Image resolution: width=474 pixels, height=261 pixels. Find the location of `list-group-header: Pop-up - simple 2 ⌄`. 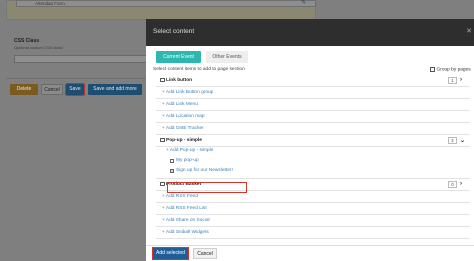

list-group-header: Pop-up - simple 2 ⌄ is located at coordinates (313, 141).